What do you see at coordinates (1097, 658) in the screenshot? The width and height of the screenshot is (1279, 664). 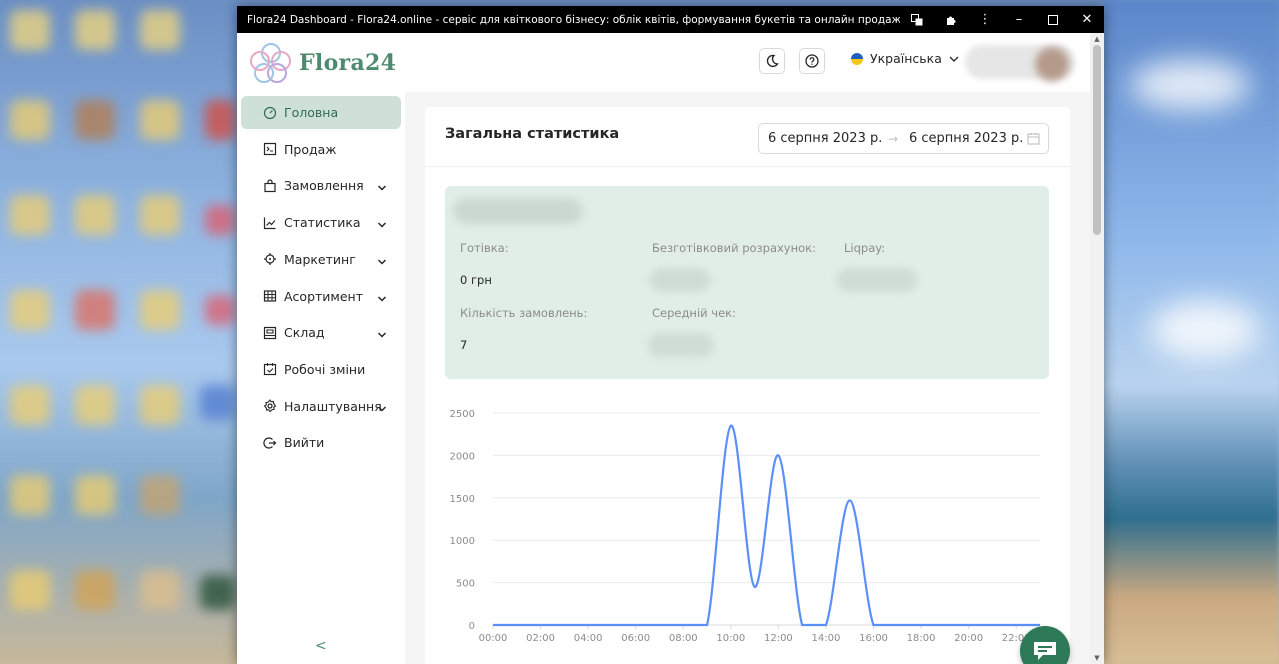 I see `scroll-down-arrow: ▼` at bounding box center [1097, 658].